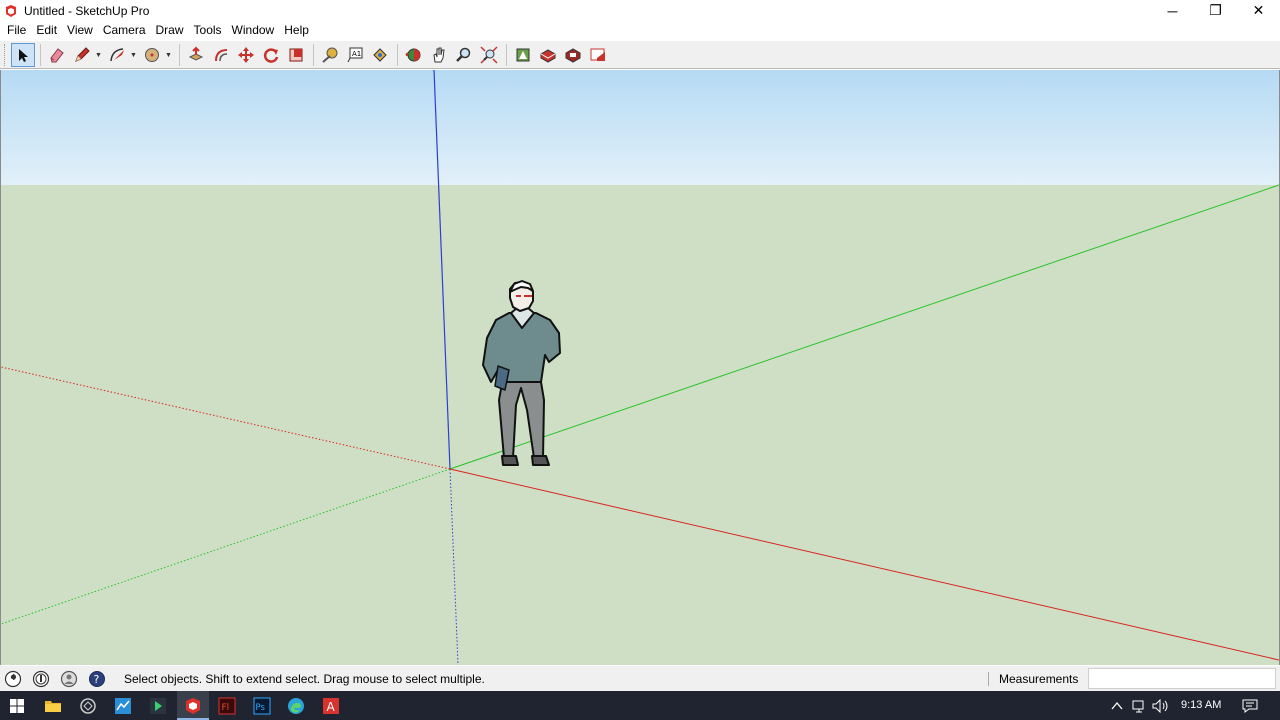  I want to click on title-bar: Untitled - SketchUp Pro ─ ❐ ✕, so click(640, 10).